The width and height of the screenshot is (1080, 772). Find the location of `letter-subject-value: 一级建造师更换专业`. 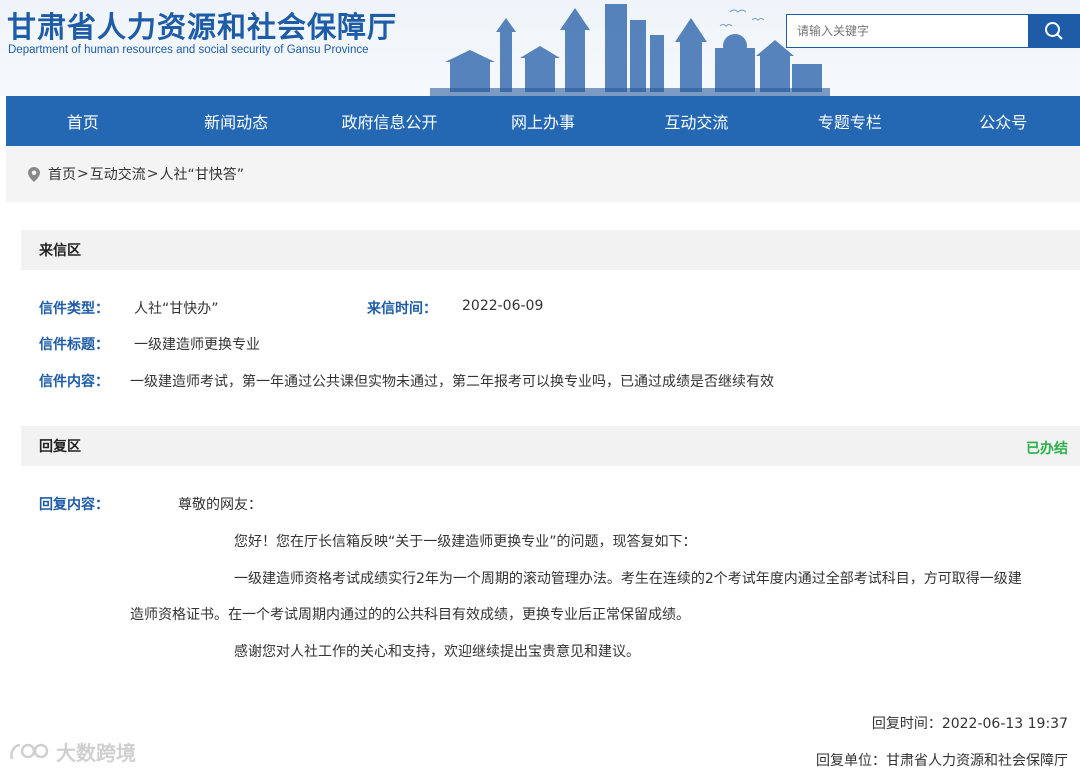

letter-subject-value: 一级建造师更换专业 is located at coordinates (197, 345).